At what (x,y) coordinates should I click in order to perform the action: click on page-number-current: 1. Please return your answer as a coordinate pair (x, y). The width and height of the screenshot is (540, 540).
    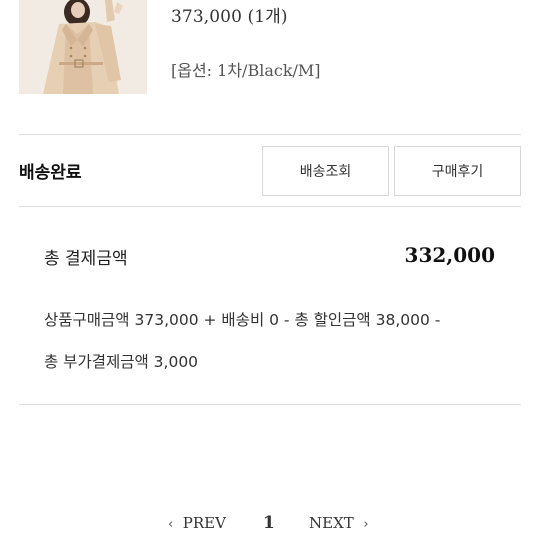
    Looking at the image, I should click on (269, 523).